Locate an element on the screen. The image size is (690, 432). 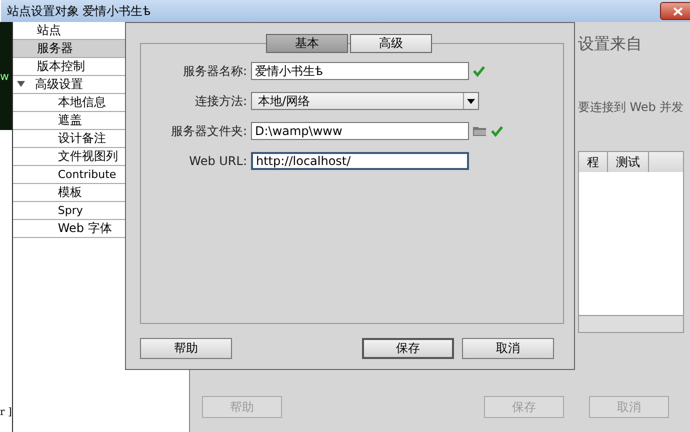
tab: 基本 is located at coordinates (307, 43).